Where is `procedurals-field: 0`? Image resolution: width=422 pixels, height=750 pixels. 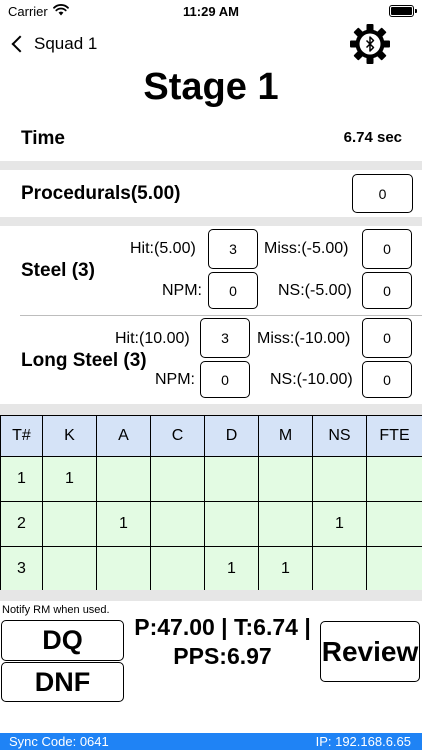
procedurals-field: 0 is located at coordinates (382, 193).